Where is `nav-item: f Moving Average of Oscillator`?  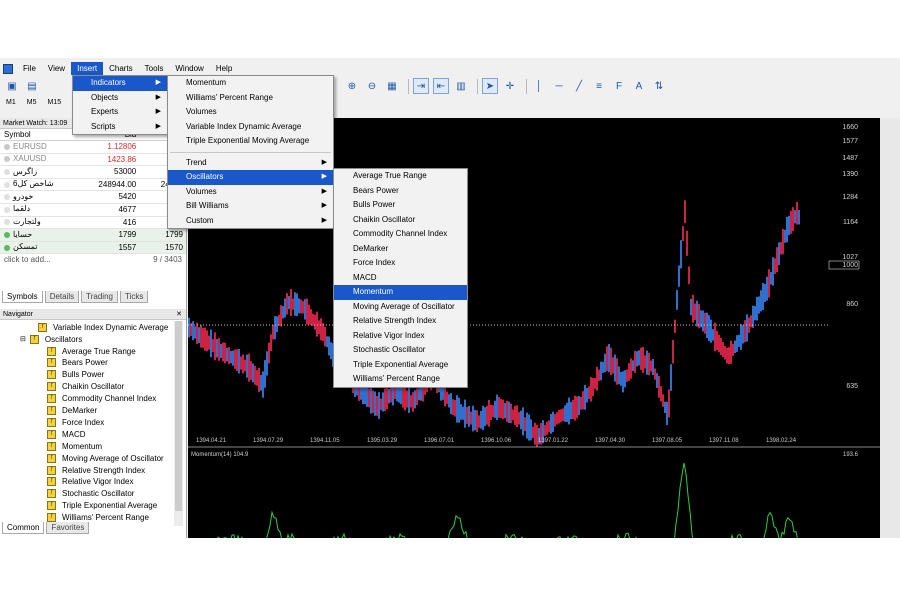
nav-item: f Moving Average of Oscillator is located at coordinates (105, 458).